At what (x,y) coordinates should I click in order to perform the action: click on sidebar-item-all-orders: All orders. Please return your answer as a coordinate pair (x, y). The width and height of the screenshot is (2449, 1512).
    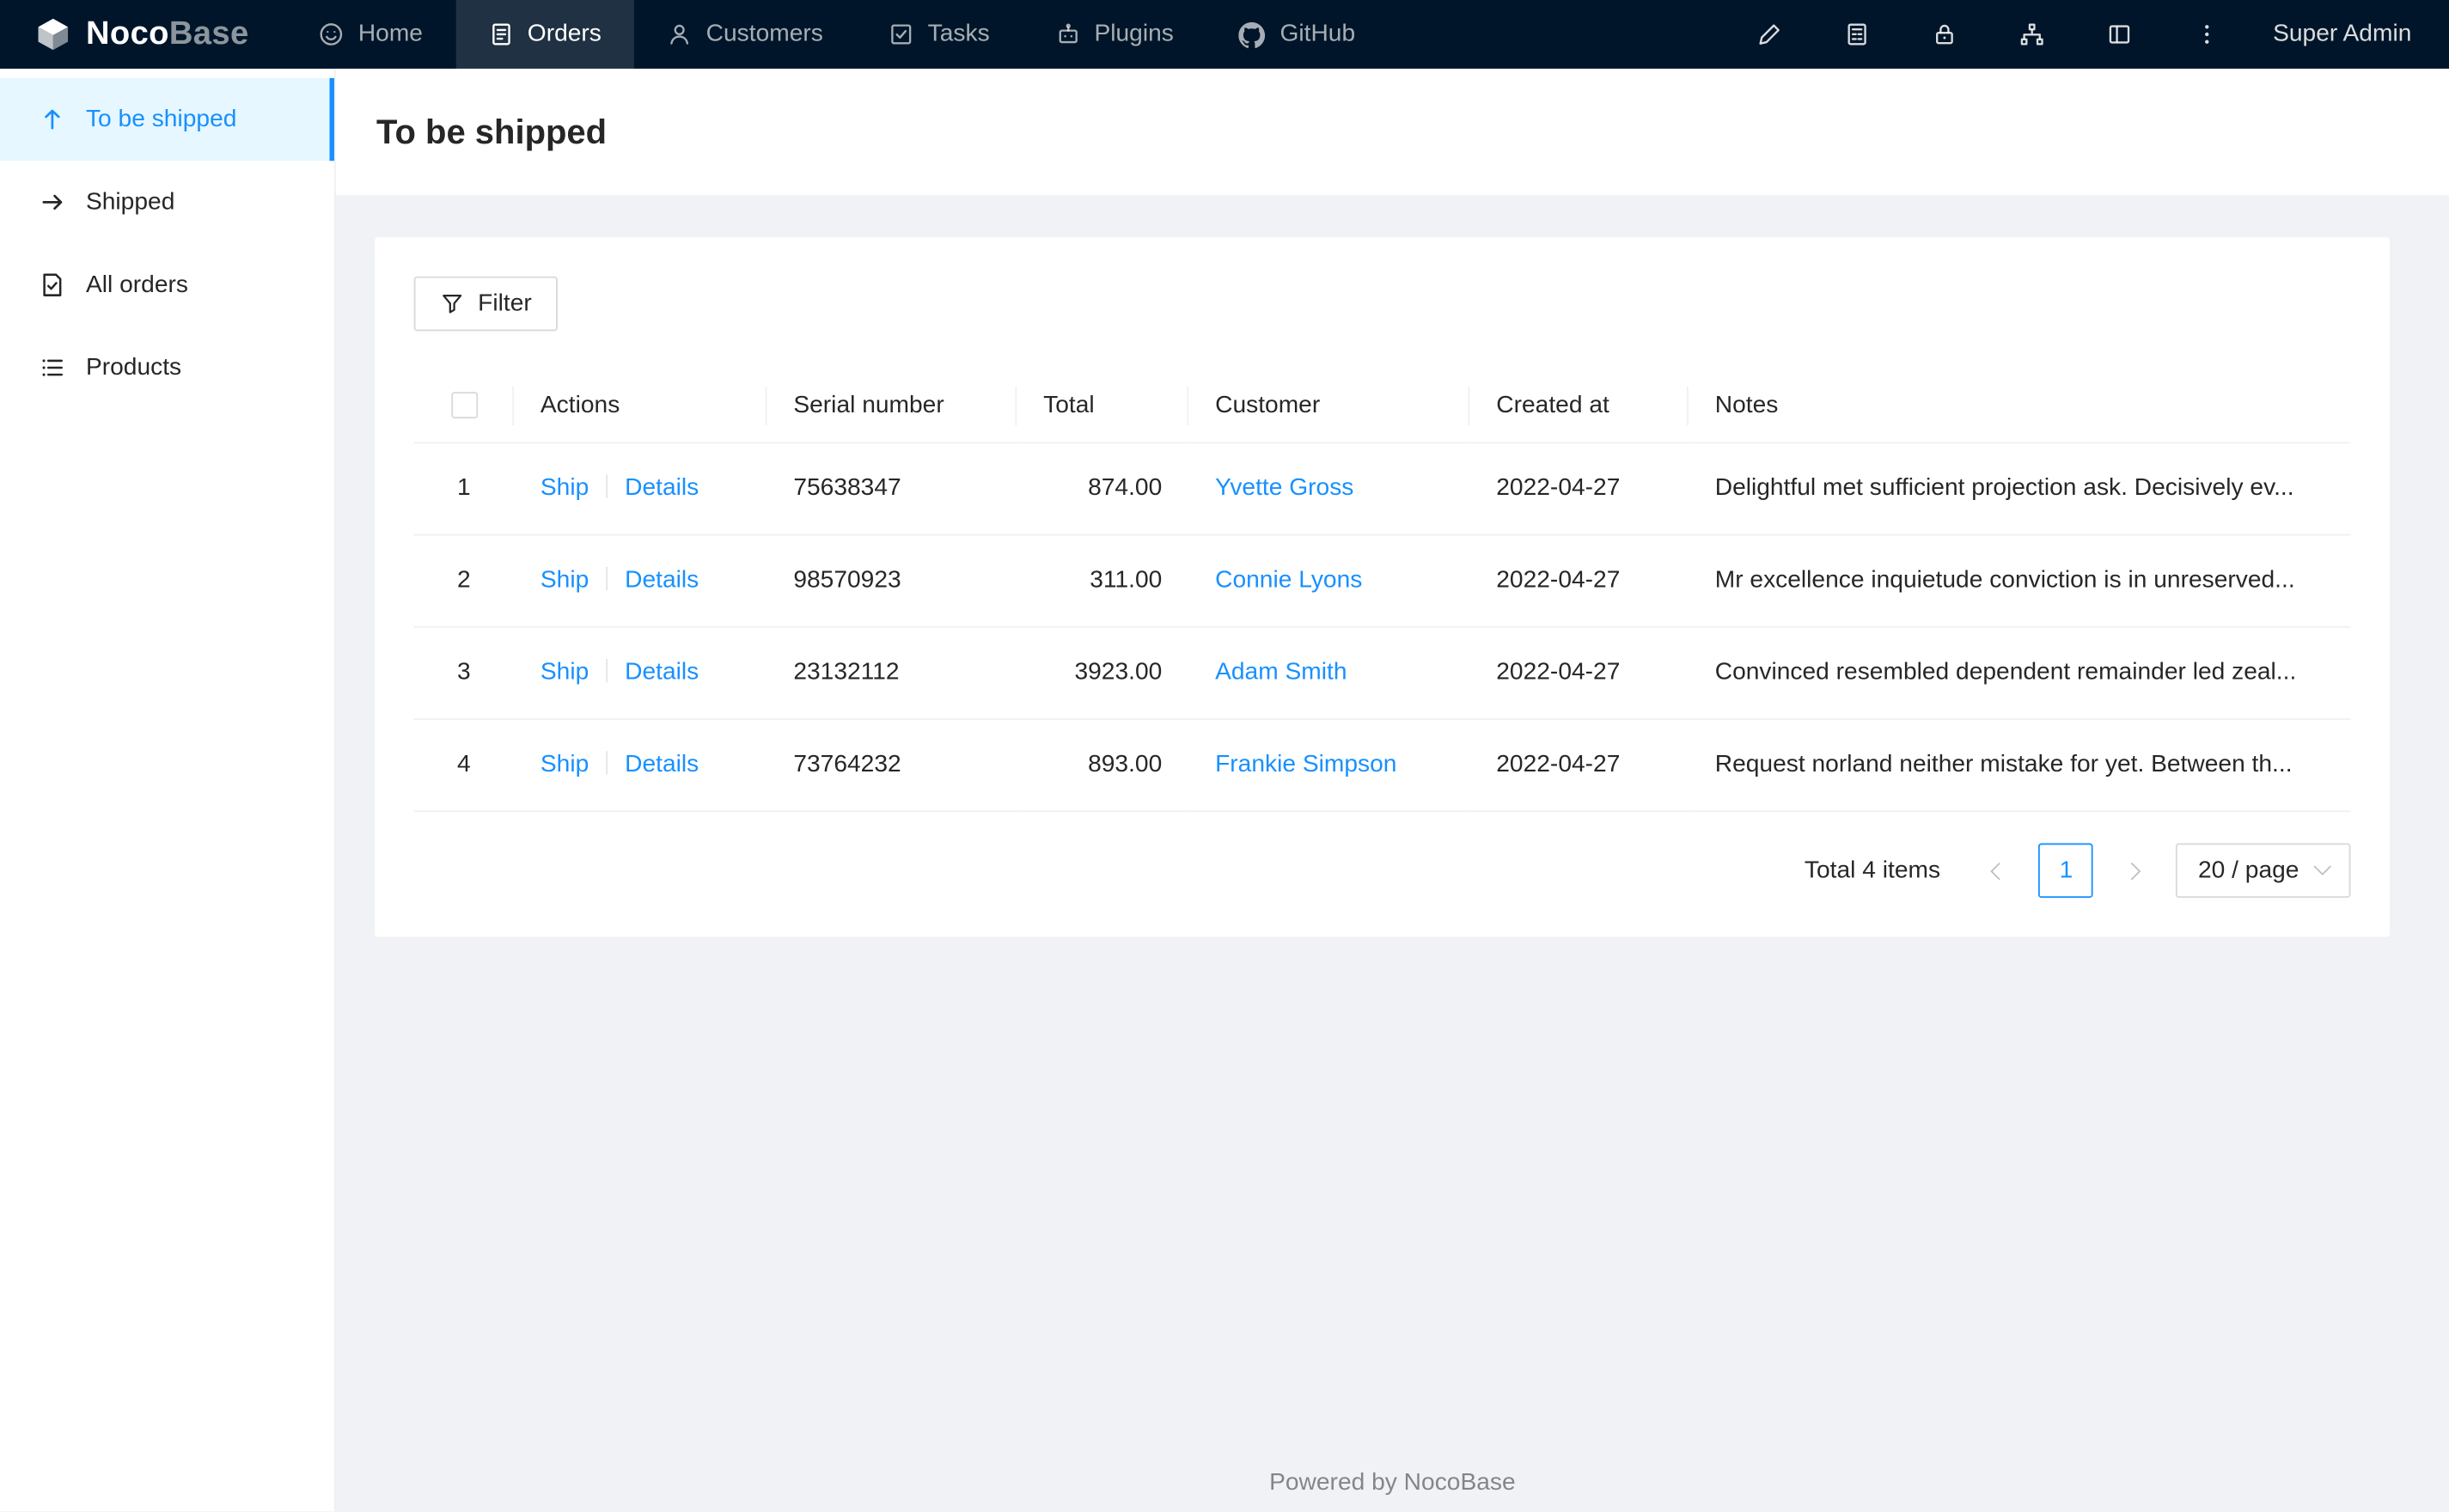
    Looking at the image, I should click on (167, 285).